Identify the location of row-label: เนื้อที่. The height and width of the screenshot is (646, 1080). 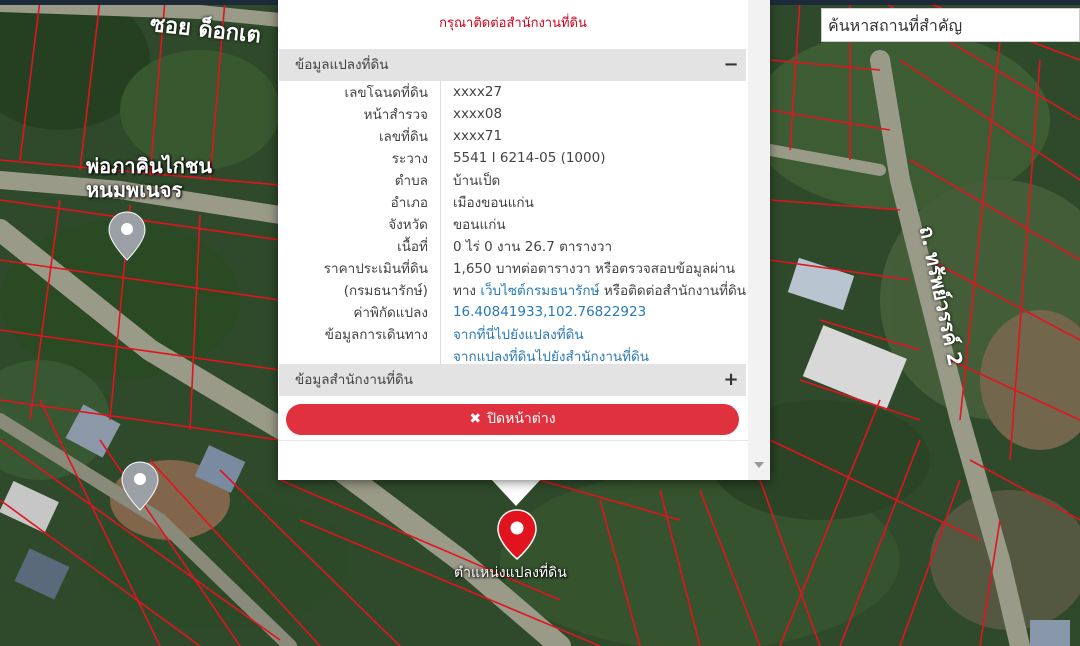
(360, 246).